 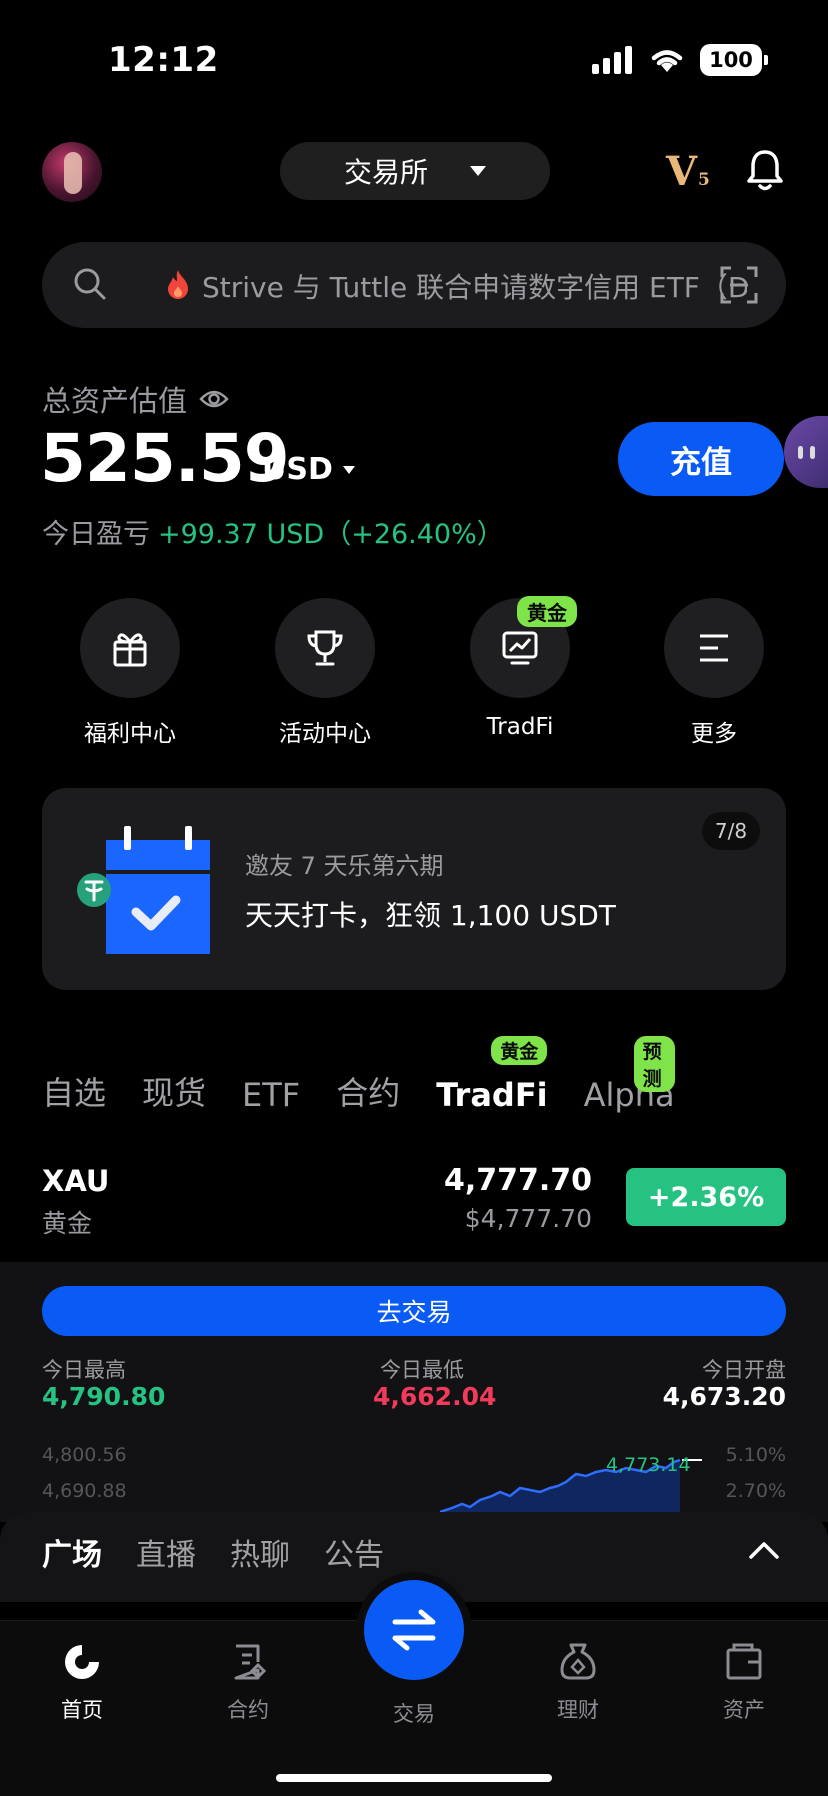 I want to click on chevron-up-icon, so click(x=764, y=1550).